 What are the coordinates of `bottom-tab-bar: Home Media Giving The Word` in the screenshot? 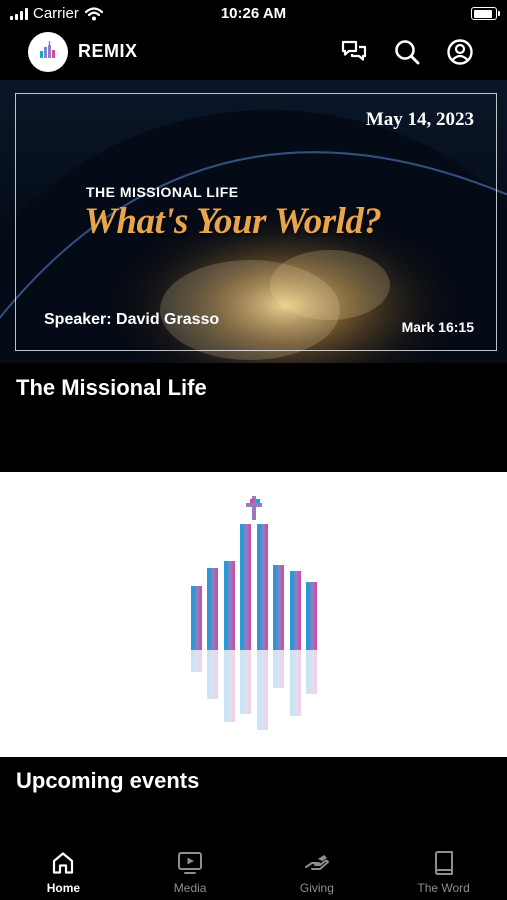 It's located at (253, 870).